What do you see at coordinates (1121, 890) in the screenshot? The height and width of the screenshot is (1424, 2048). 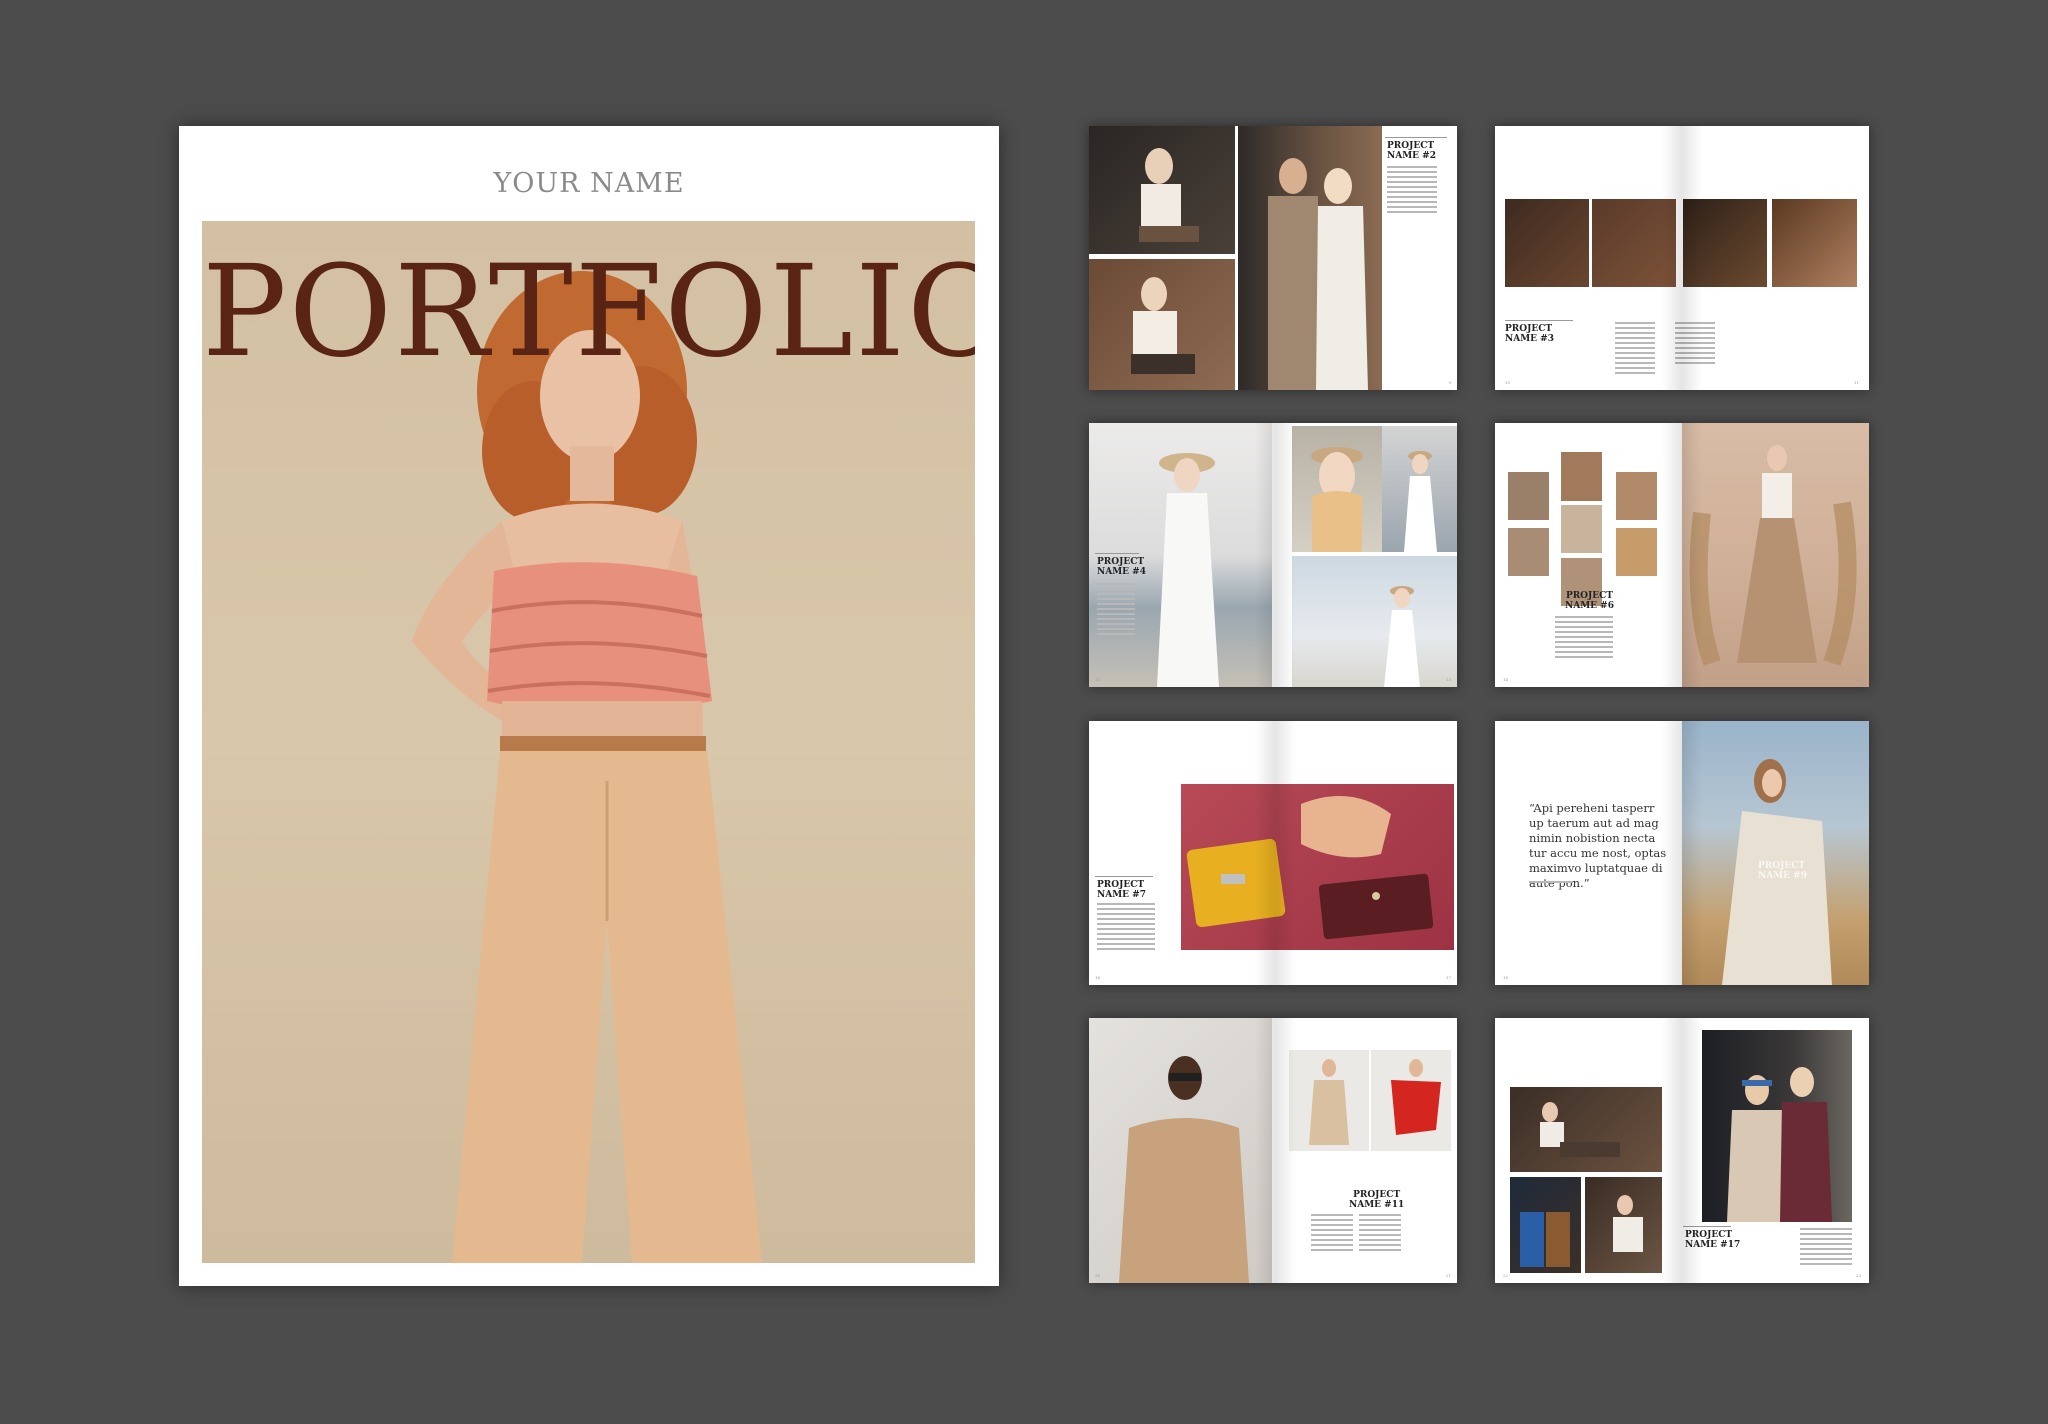 I see `project-title: PROJECT NAME #7` at bounding box center [1121, 890].